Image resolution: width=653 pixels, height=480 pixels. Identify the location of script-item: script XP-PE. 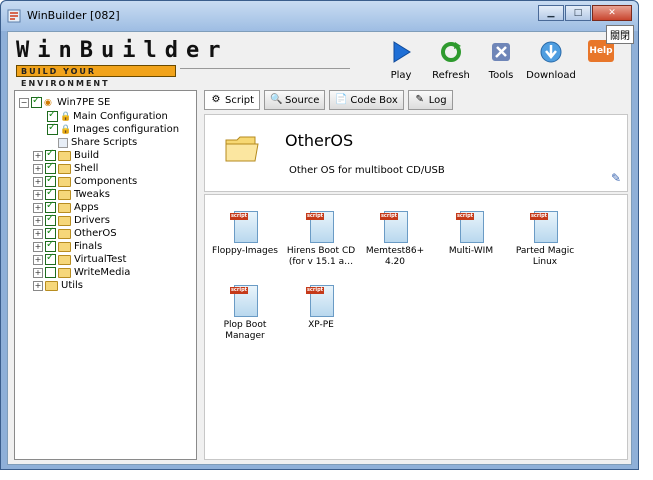
(321, 307).